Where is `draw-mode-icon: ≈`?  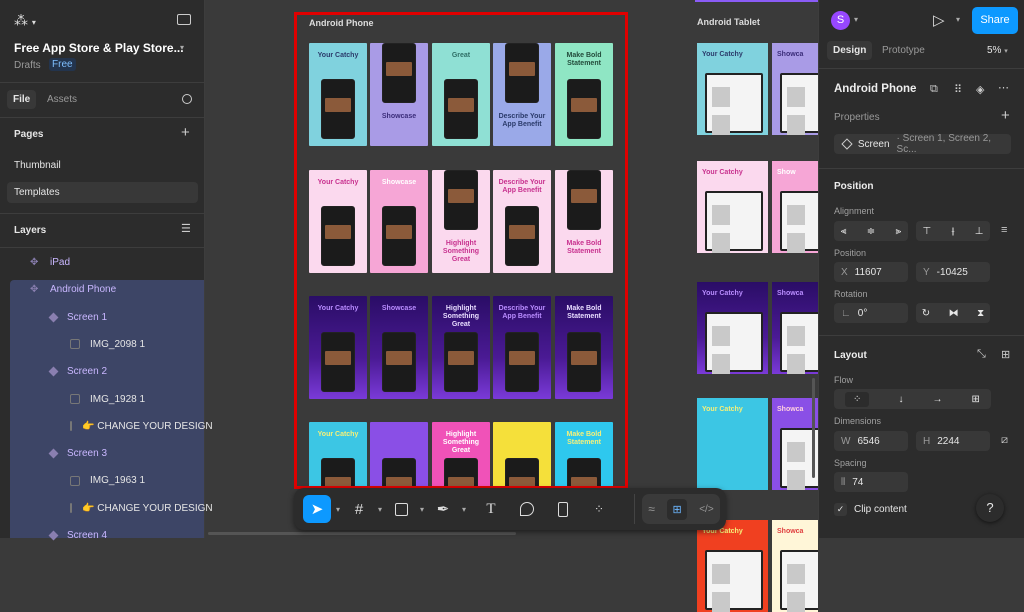
draw-mode-icon: ≈ is located at coordinates (651, 509).